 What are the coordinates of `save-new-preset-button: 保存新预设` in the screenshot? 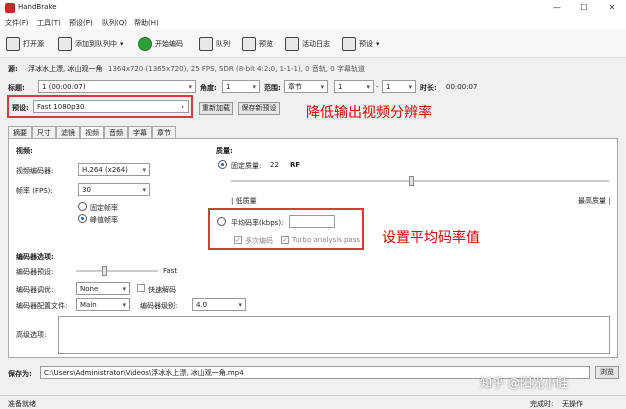 It's located at (259, 108).